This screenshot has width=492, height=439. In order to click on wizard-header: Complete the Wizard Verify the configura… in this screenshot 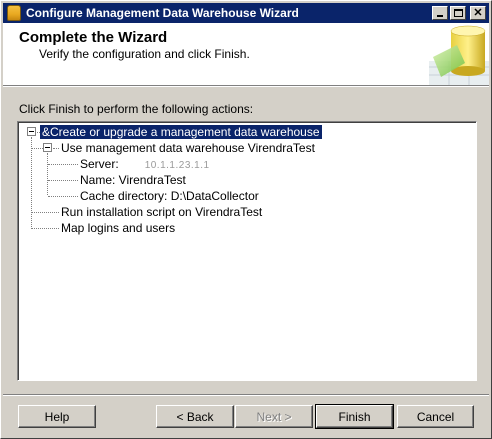, I will do `click(246, 54)`.